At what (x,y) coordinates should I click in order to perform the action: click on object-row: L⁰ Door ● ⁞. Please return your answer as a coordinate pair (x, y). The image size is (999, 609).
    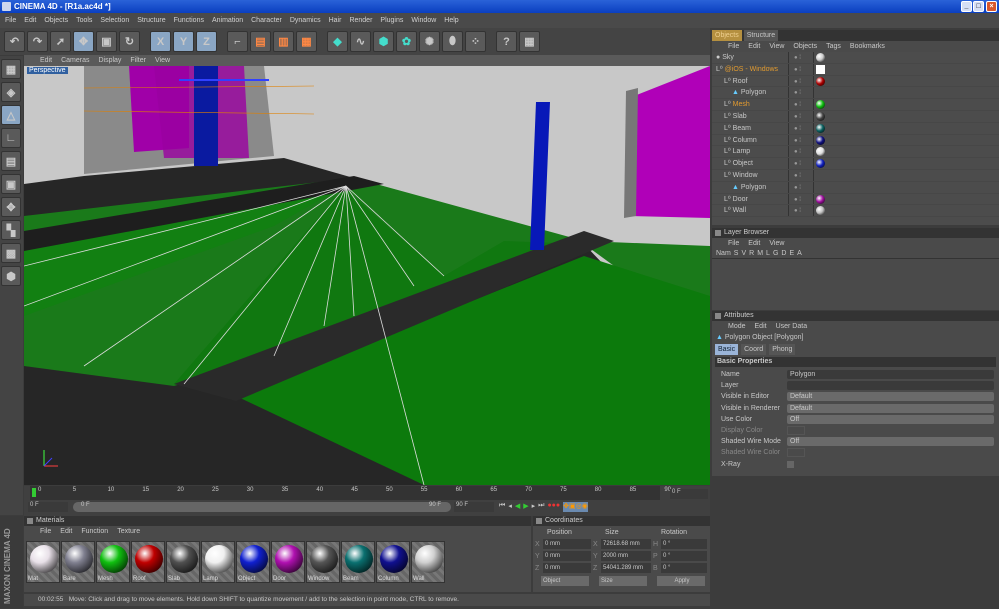
    Looking at the image, I should click on (855, 199).